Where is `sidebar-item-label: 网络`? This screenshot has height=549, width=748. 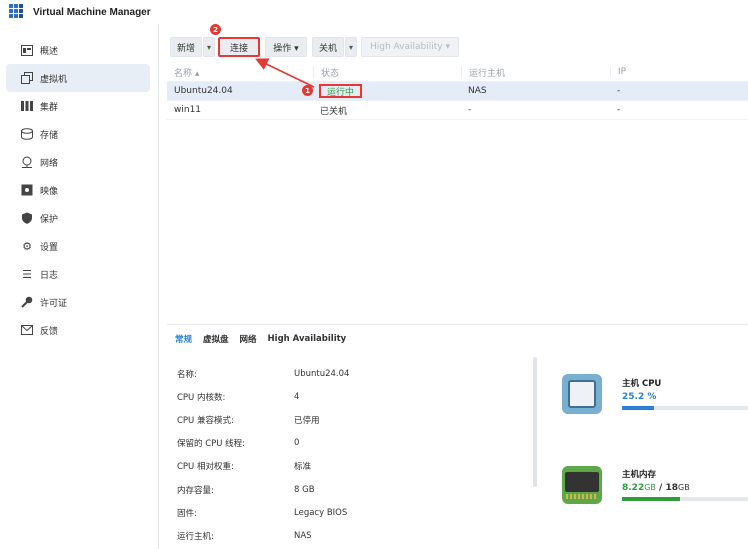 sidebar-item-label: 网络 is located at coordinates (49, 163).